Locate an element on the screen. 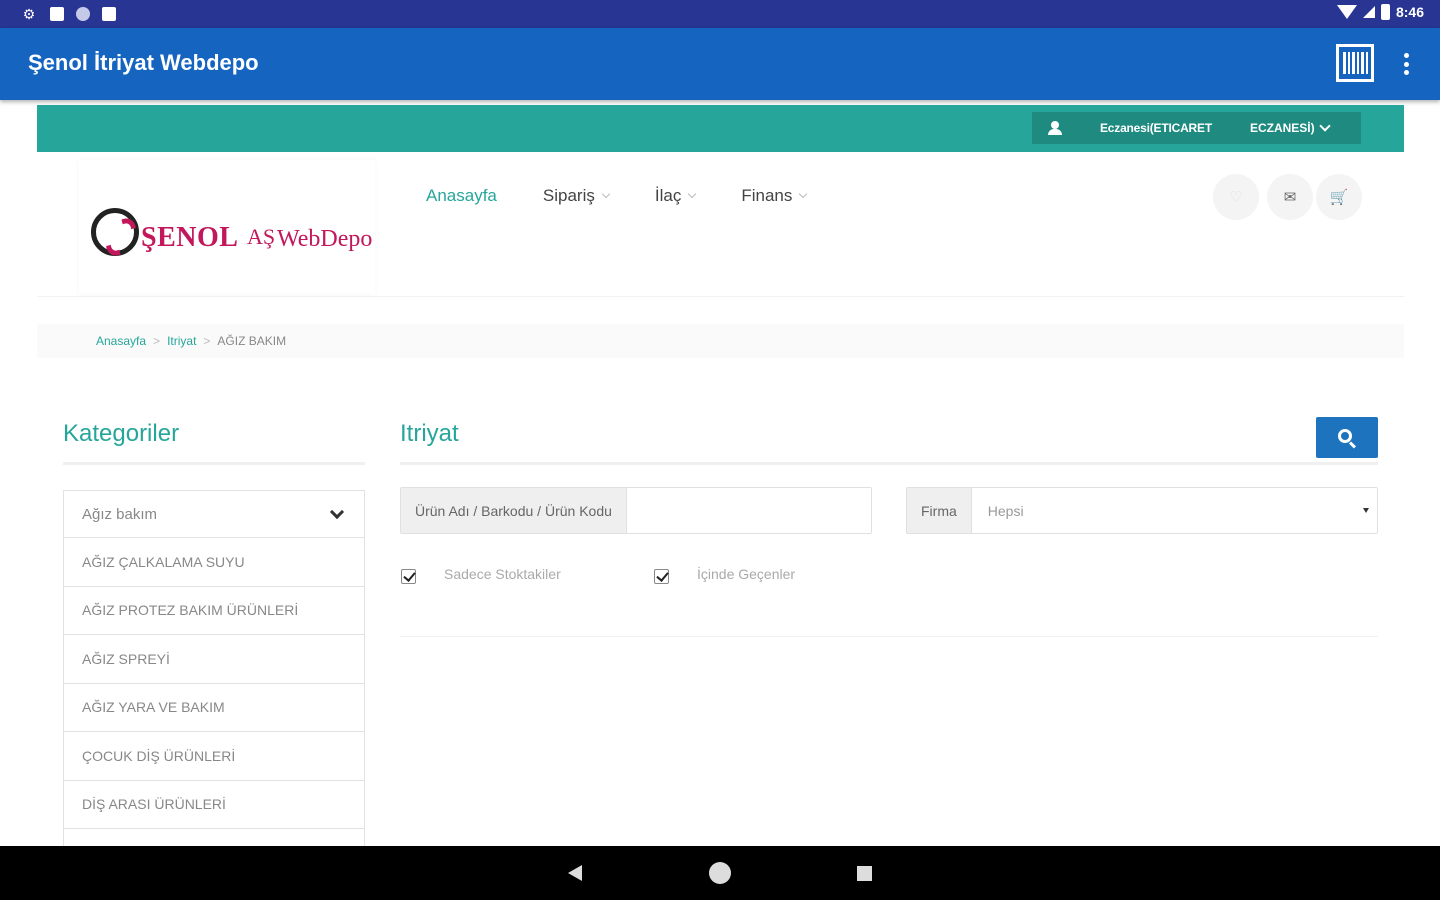  status-system-icons: 8:46 is located at coordinates (1380, 12).